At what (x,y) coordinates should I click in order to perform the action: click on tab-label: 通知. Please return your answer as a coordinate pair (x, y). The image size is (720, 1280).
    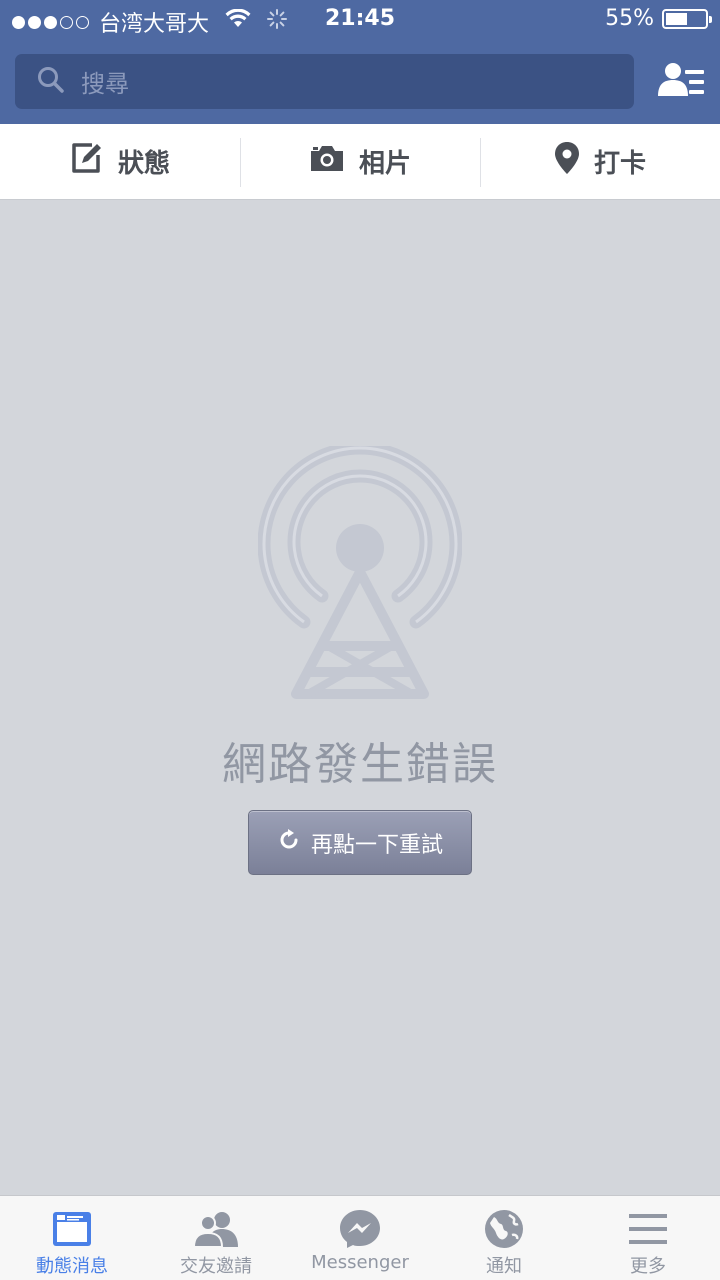
    Looking at the image, I should click on (504, 1266).